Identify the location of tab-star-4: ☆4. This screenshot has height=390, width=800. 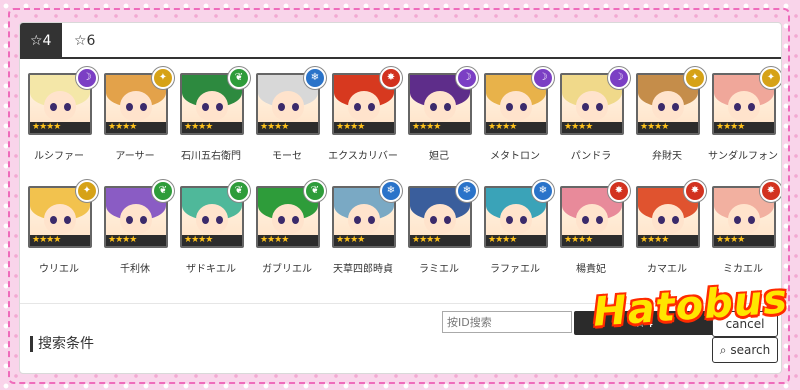
(41, 40).